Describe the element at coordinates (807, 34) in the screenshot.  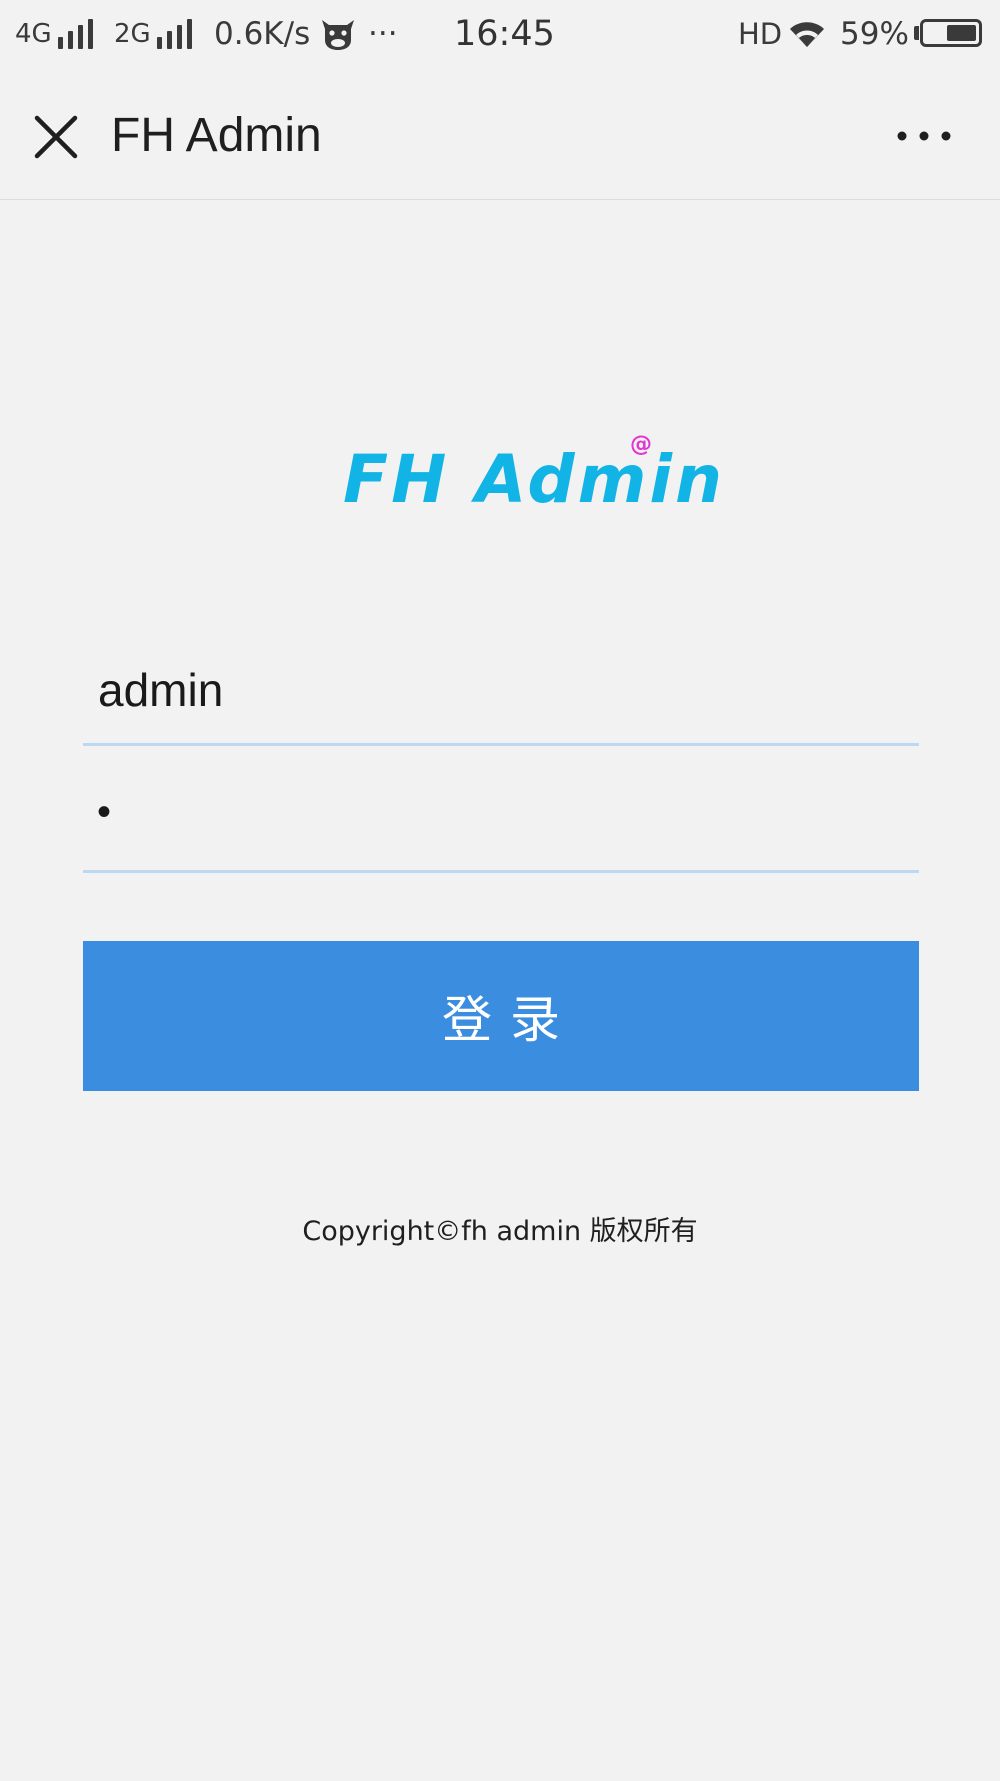
I see `wifi-icon` at that location.